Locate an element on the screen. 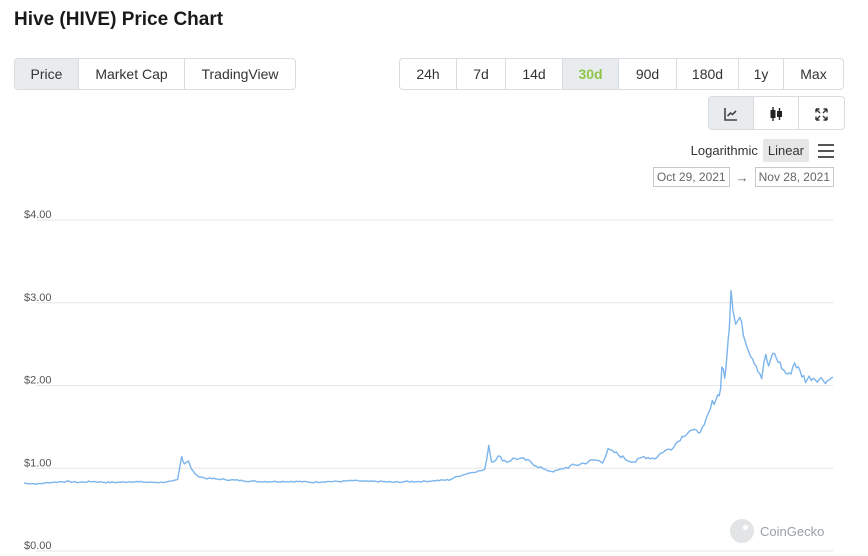 The width and height of the screenshot is (868, 556). y-tick-label: $2.00 is located at coordinates (38, 381).